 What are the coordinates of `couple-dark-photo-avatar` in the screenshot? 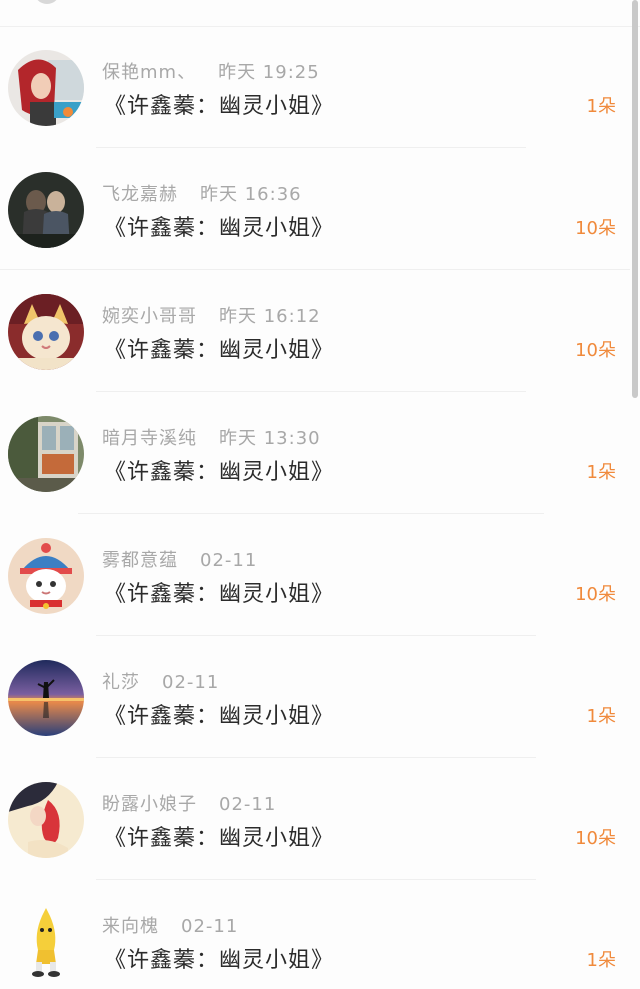 It's located at (46, 210).